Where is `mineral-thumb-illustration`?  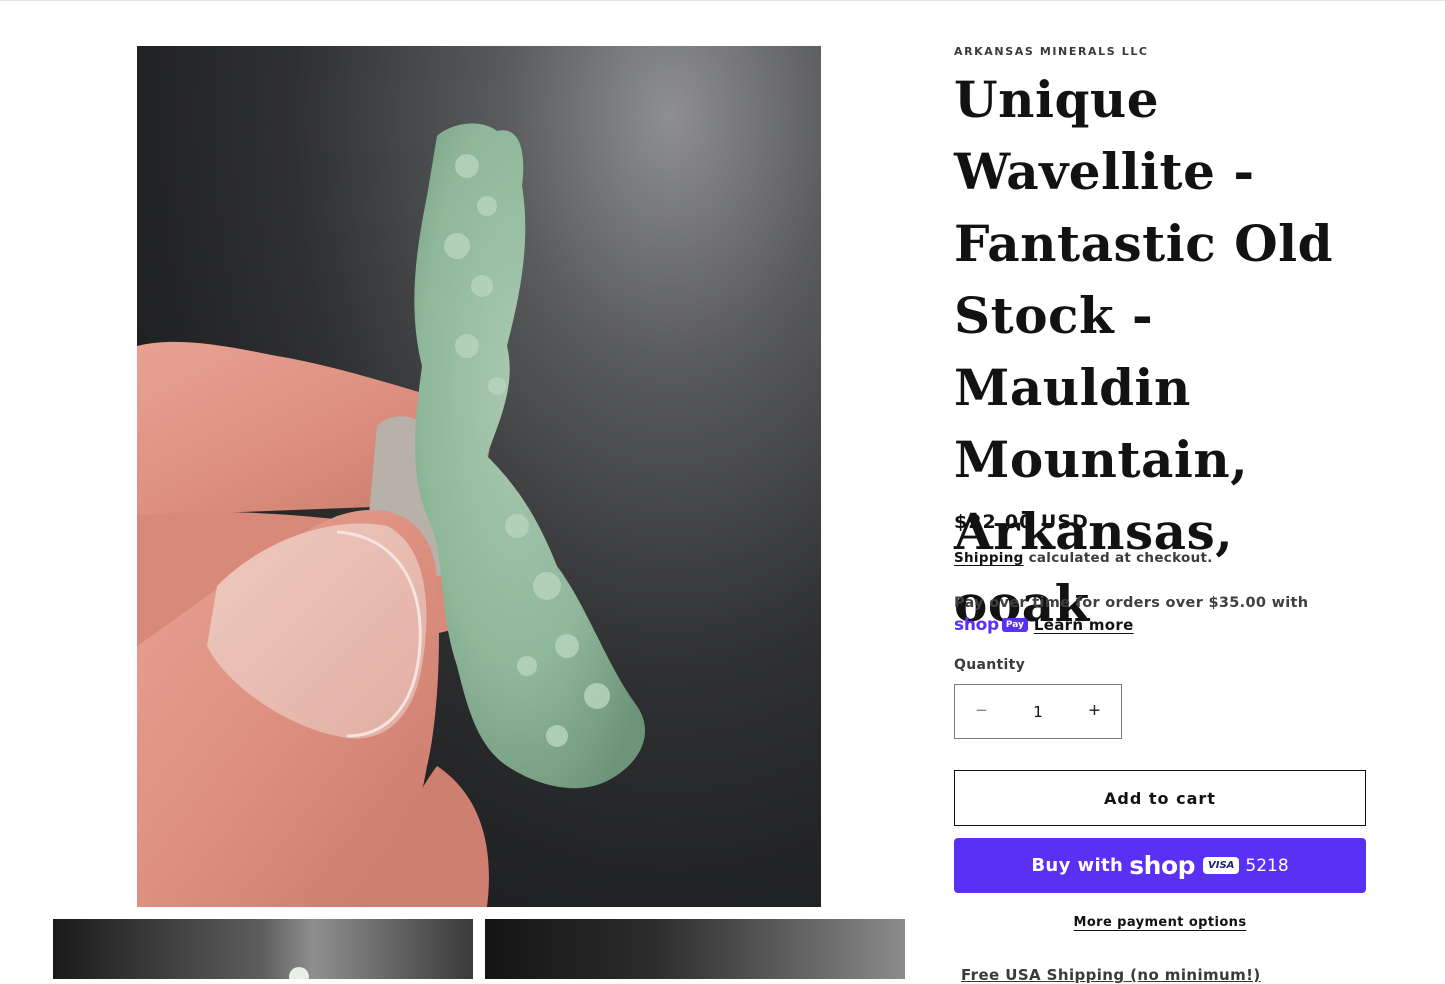
mineral-thumb-illustration is located at coordinates (299, 973).